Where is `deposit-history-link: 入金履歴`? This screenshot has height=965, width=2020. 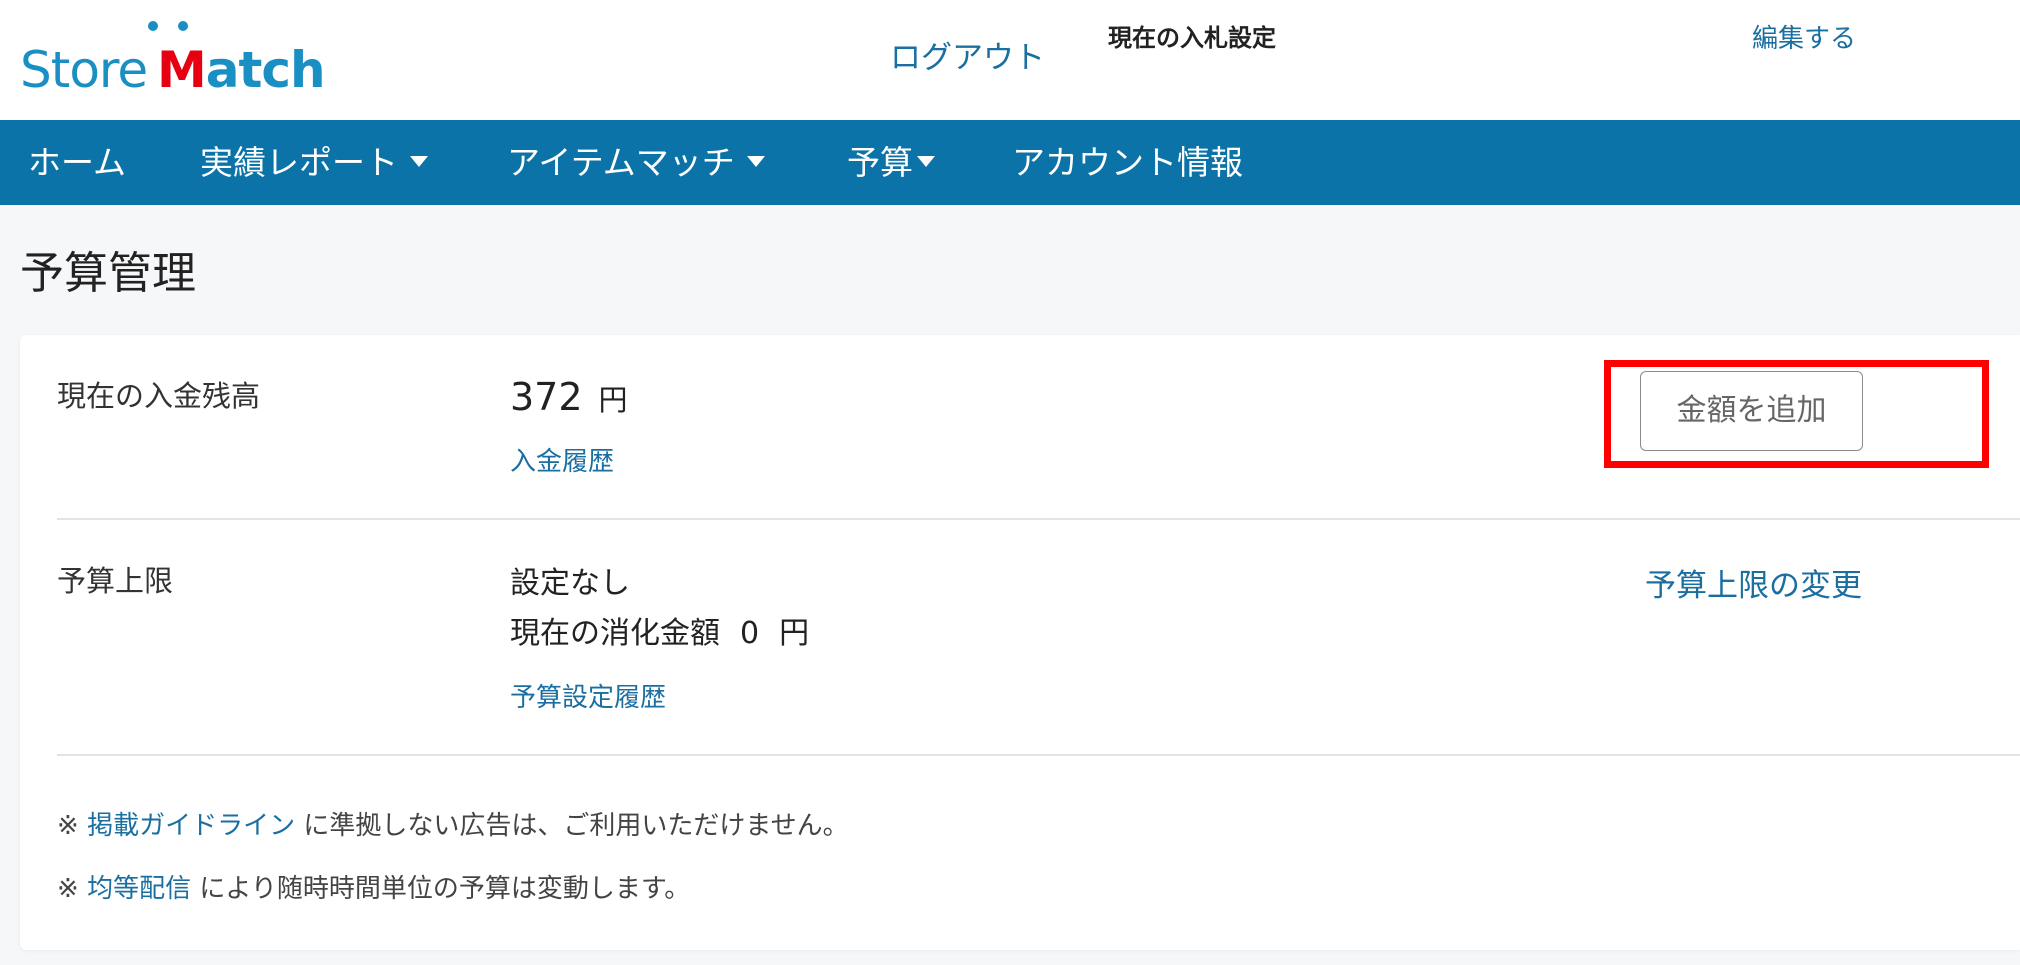 deposit-history-link: 入金履歴 is located at coordinates (562, 459).